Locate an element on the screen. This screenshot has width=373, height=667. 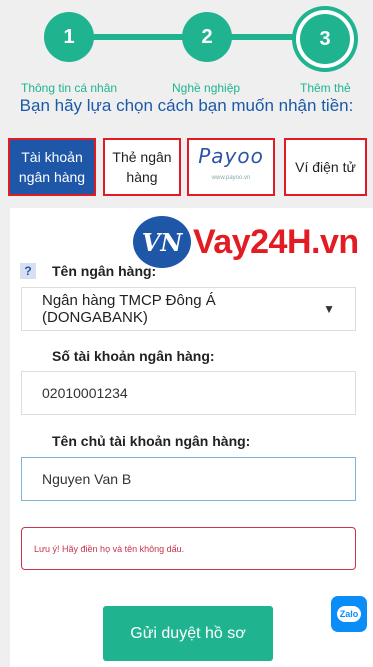
chevron-down-icon: ▼ is located at coordinates (329, 309).